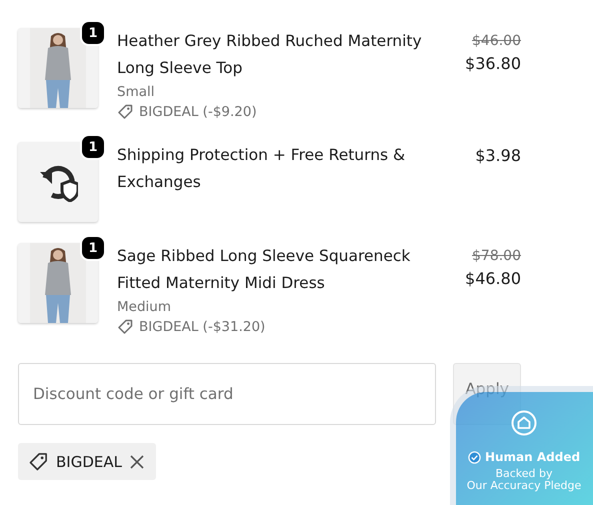 The image size is (593, 505). Describe the element at coordinates (137, 461) in the screenshot. I see `close-icon` at that location.